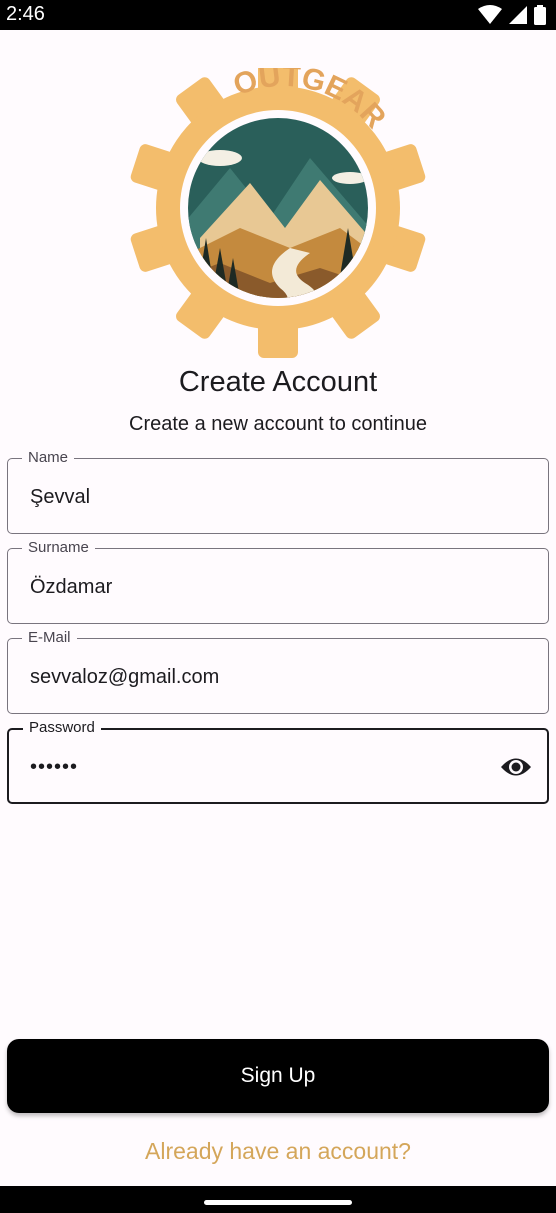 Image resolution: width=556 pixels, height=1213 pixels. What do you see at coordinates (278, 15) in the screenshot?
I see `status-bar: 2:46` at bounding box center [278, 15].